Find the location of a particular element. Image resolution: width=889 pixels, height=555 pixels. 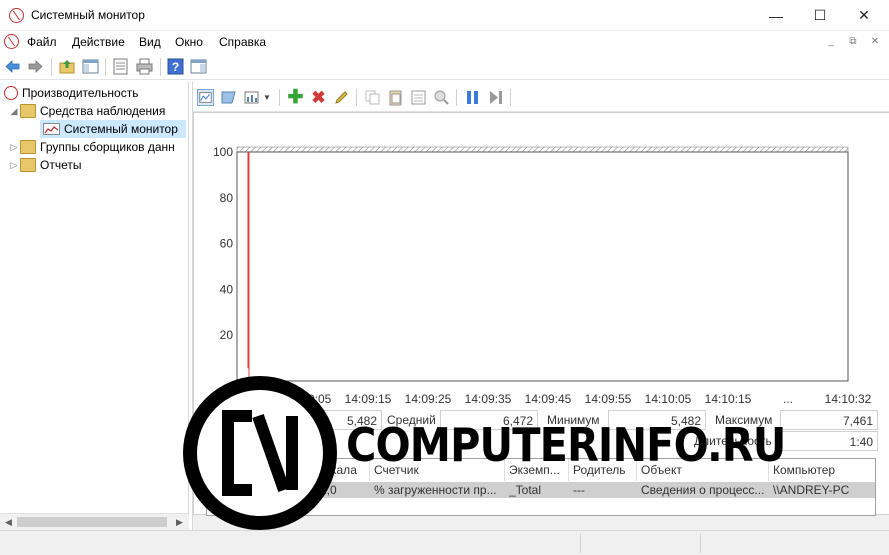

up-folder-icon is located at coordinates (67, 66).